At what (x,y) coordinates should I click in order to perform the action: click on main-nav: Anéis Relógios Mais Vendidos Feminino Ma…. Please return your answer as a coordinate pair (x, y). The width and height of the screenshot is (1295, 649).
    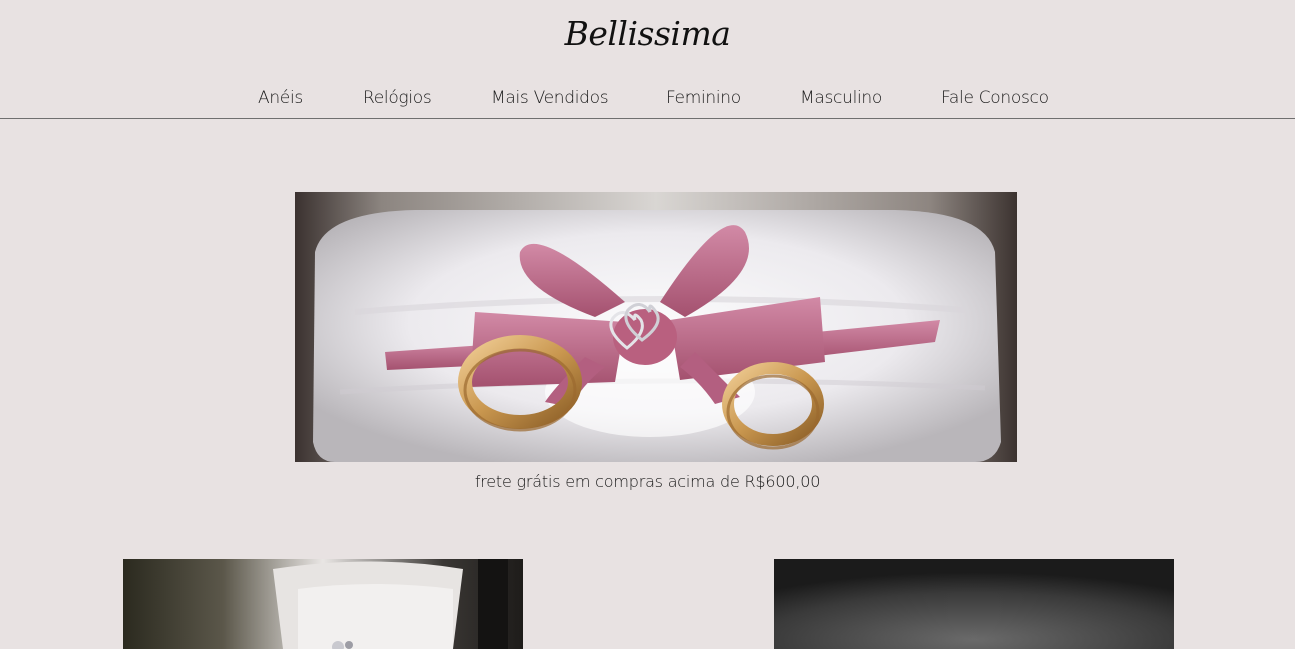
    Looking at the image, I should click on (647, 100).